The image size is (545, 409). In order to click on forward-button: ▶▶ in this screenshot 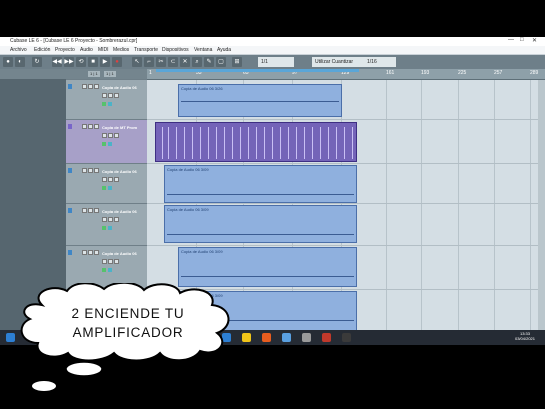, I will do `click(69, 62)`.